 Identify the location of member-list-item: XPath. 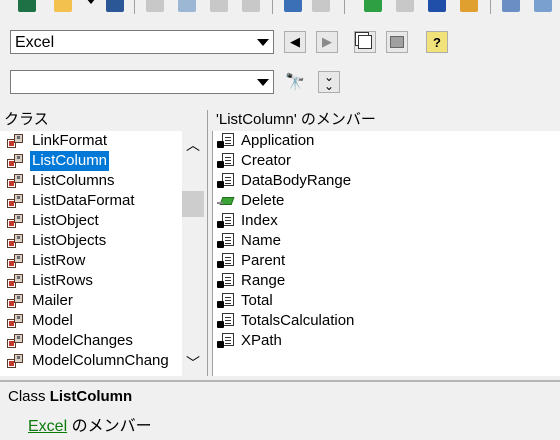
(367, 341).